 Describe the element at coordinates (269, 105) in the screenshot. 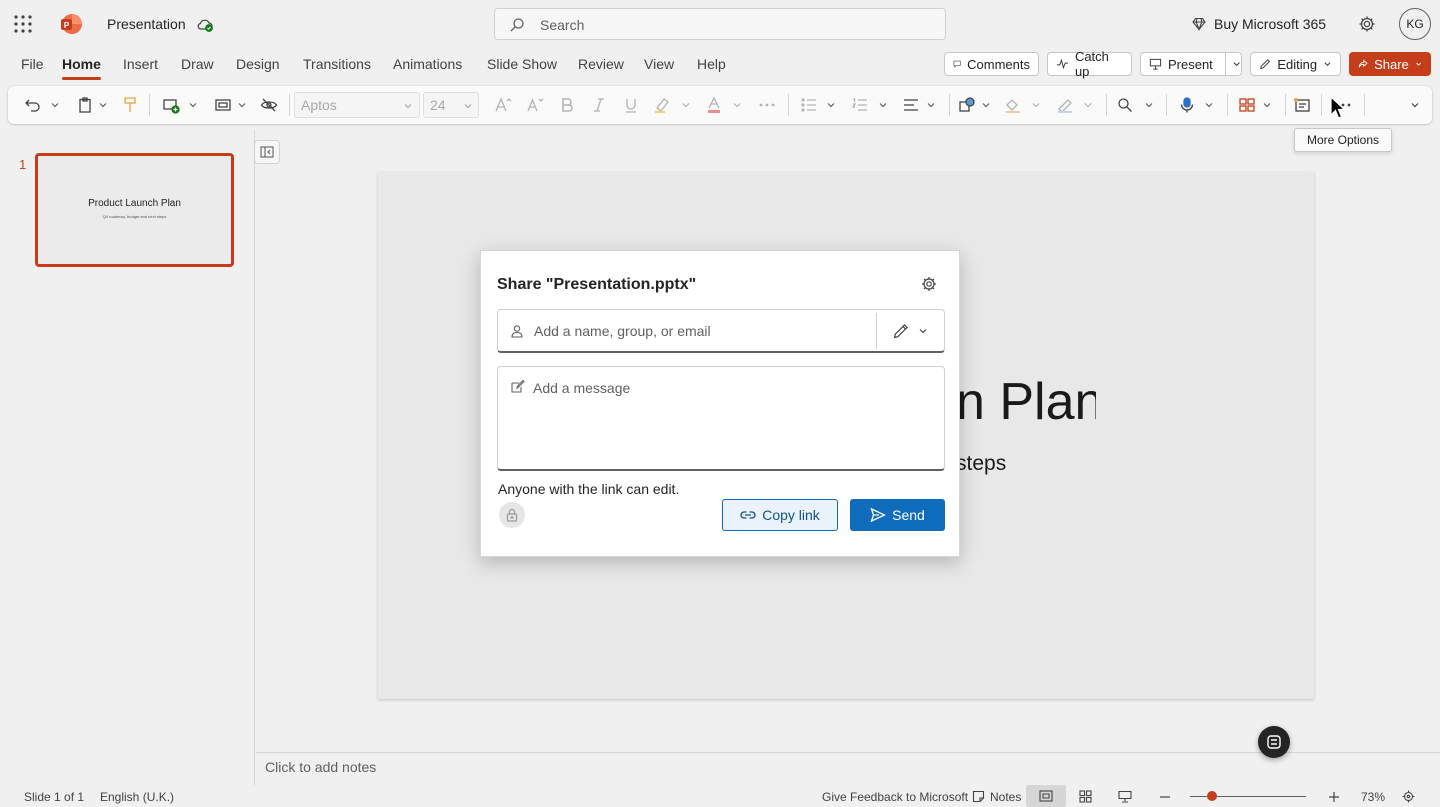

I see `hide-slide-icon` at that location.